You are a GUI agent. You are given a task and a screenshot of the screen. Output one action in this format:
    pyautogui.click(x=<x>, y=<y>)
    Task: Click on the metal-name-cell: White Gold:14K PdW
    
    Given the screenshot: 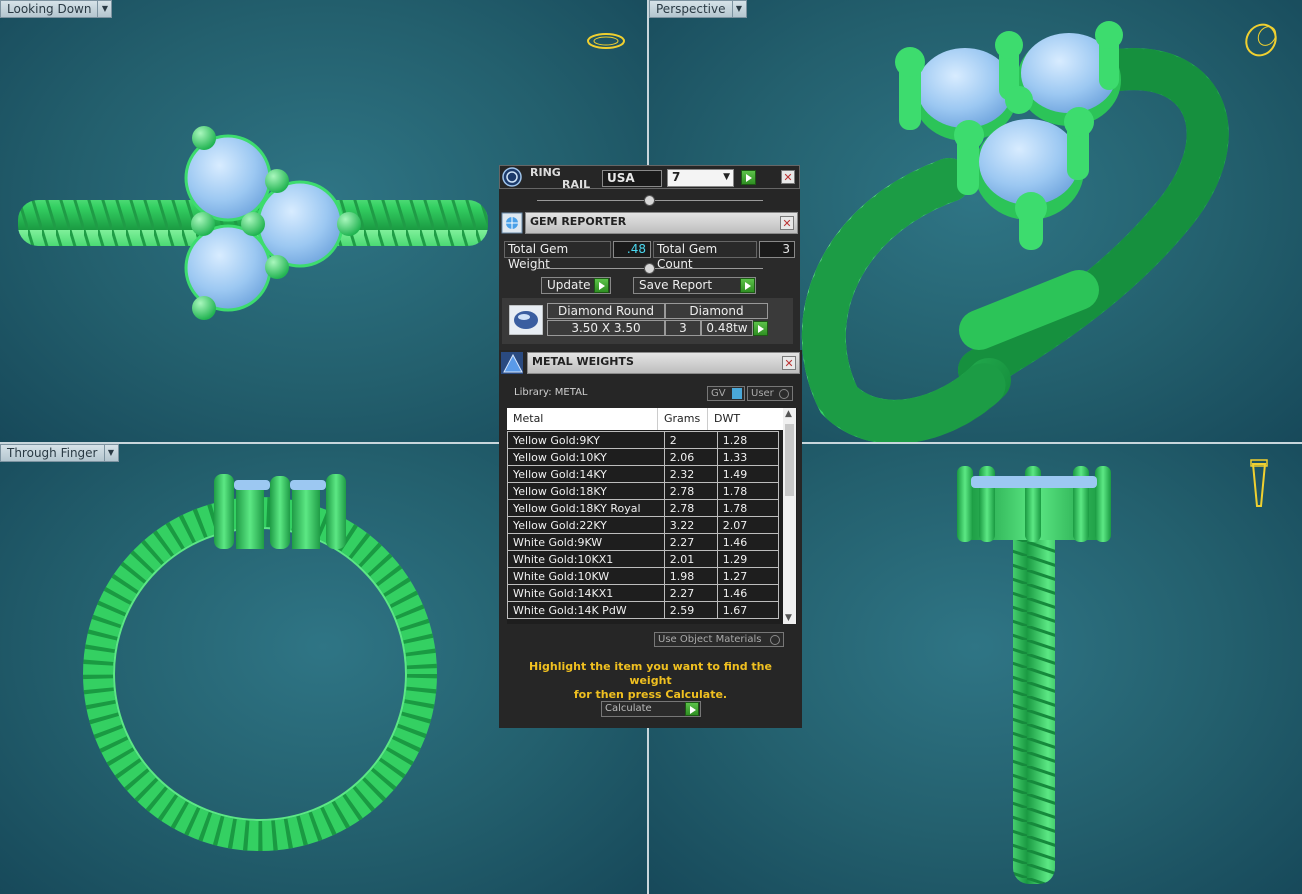 What is the action you would take?
    pyautogui.click(x=586, y=610)
    